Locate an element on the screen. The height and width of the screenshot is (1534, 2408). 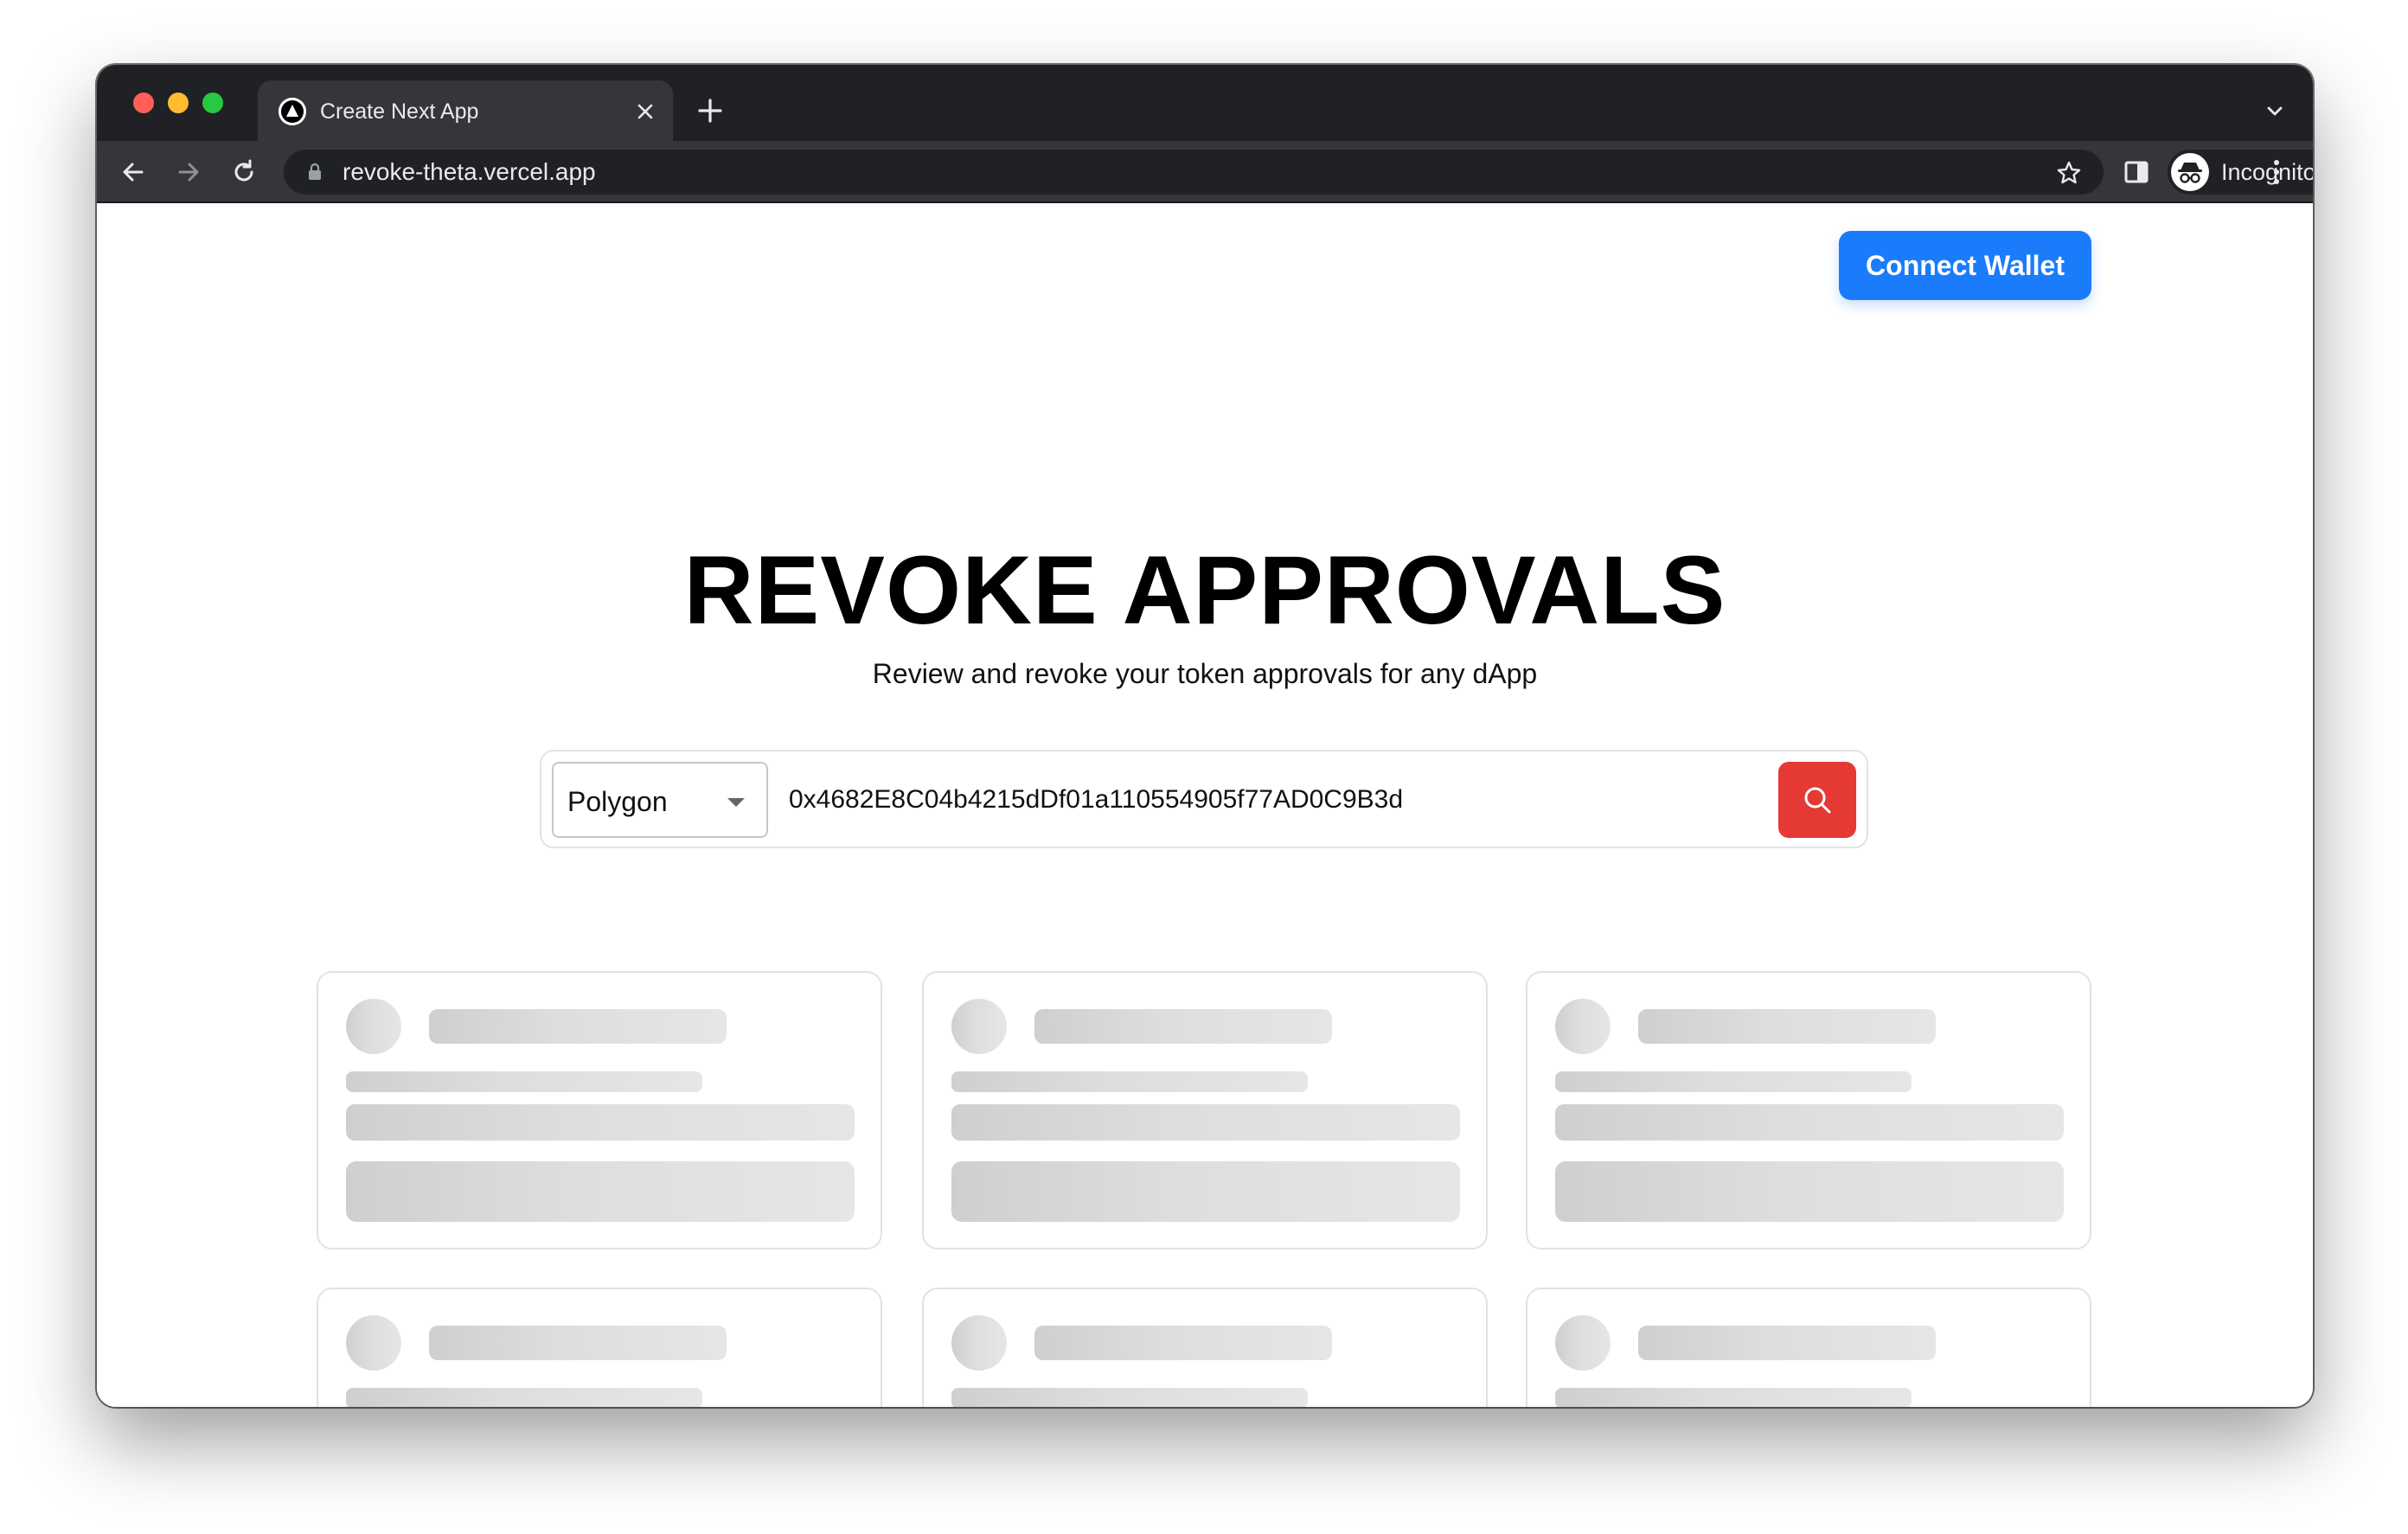
minimize-window-button is located at coordinates (178, 103).